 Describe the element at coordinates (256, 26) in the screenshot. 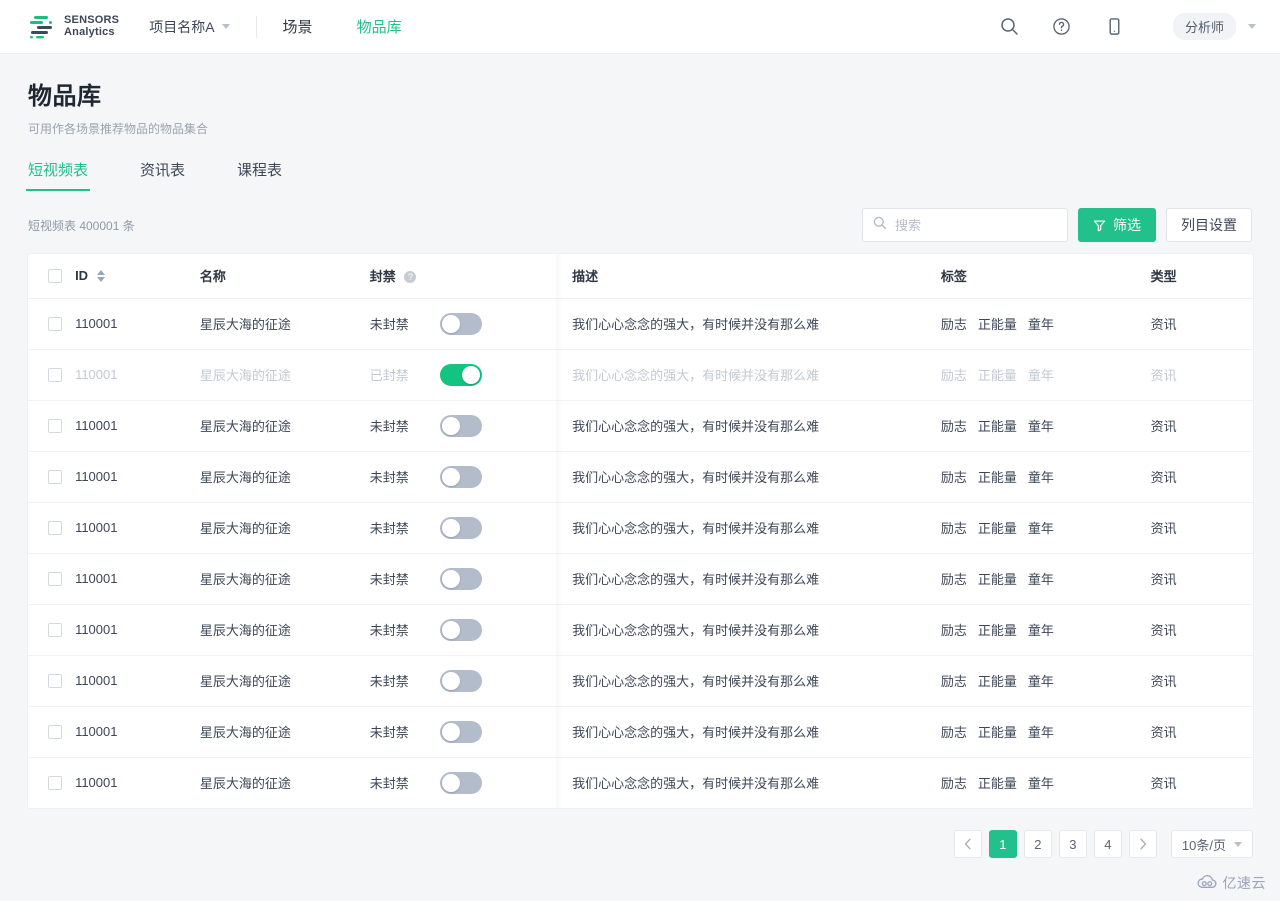

I see `nav-divider` at that location.